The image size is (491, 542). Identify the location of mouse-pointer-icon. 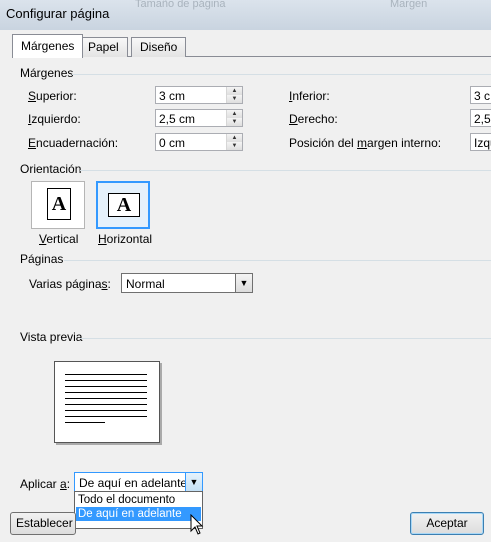
(197, 524).